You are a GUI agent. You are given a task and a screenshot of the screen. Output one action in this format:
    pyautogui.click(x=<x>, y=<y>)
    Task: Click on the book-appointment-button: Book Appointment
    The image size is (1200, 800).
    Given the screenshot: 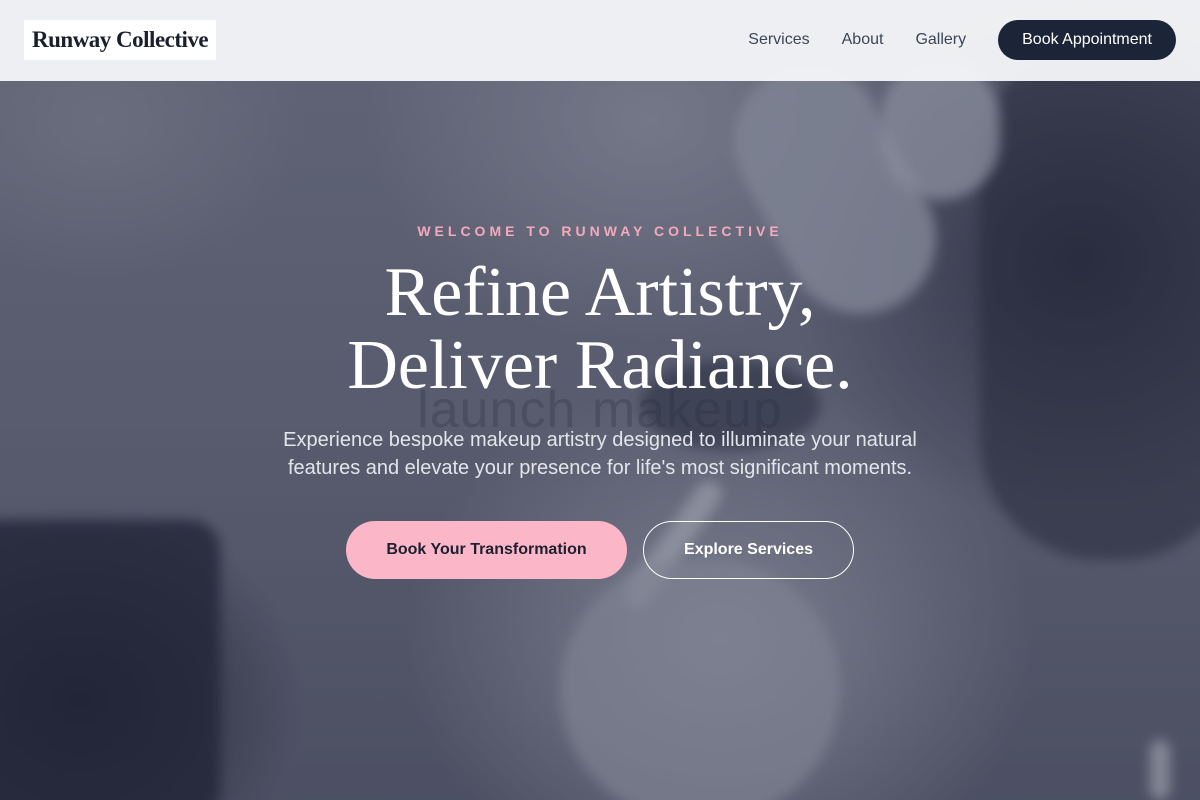 What is the action you would take?
    pyautogui.click(x=1087, y=40)
    